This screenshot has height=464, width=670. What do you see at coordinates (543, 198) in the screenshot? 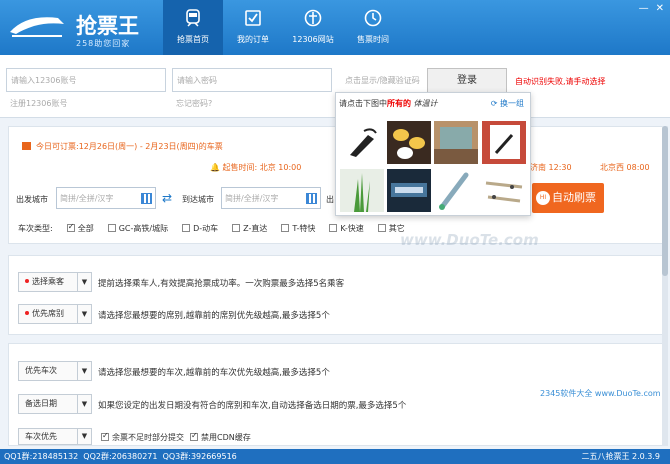
I see `auto-refresh-icon: HI` at bounding box center [543, 198].